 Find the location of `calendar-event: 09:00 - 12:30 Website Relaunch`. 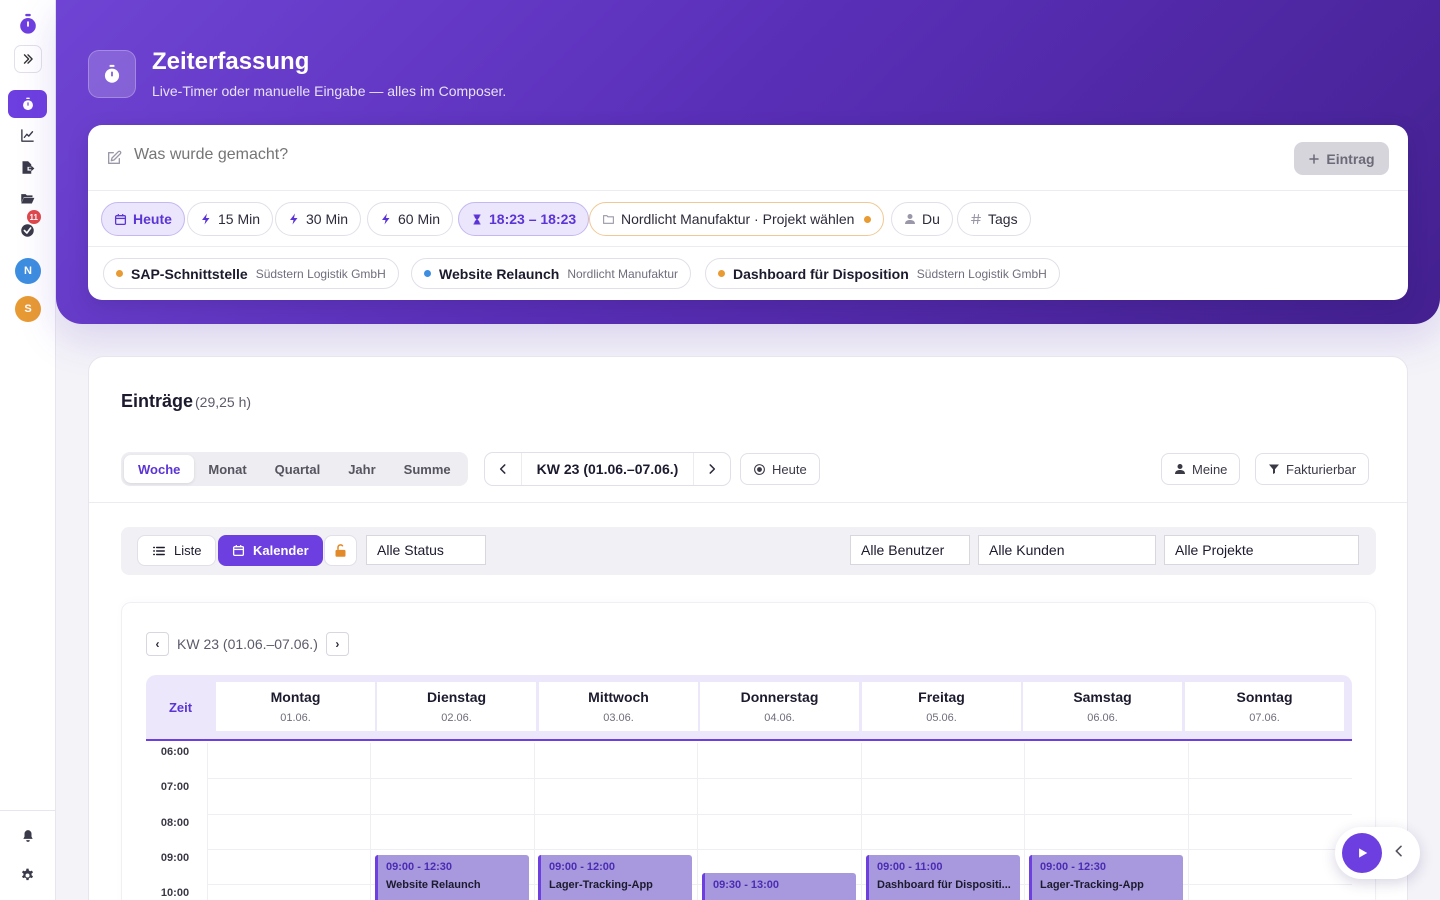

calendar-event: 09:00 - 12:30 Website Relaunch is located at coordinates (452, 877).